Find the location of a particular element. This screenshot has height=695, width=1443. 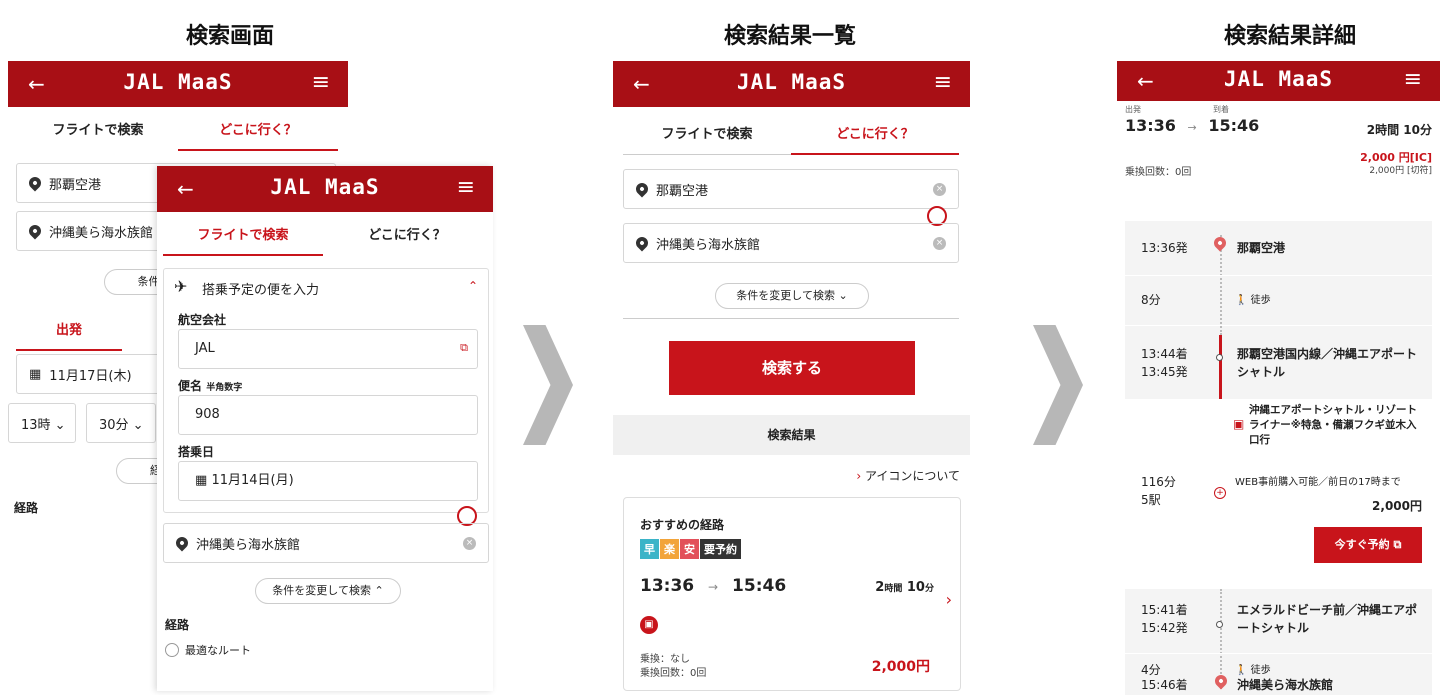

icon-about-link: › アイコンについて is located at coordinates (908, 475).